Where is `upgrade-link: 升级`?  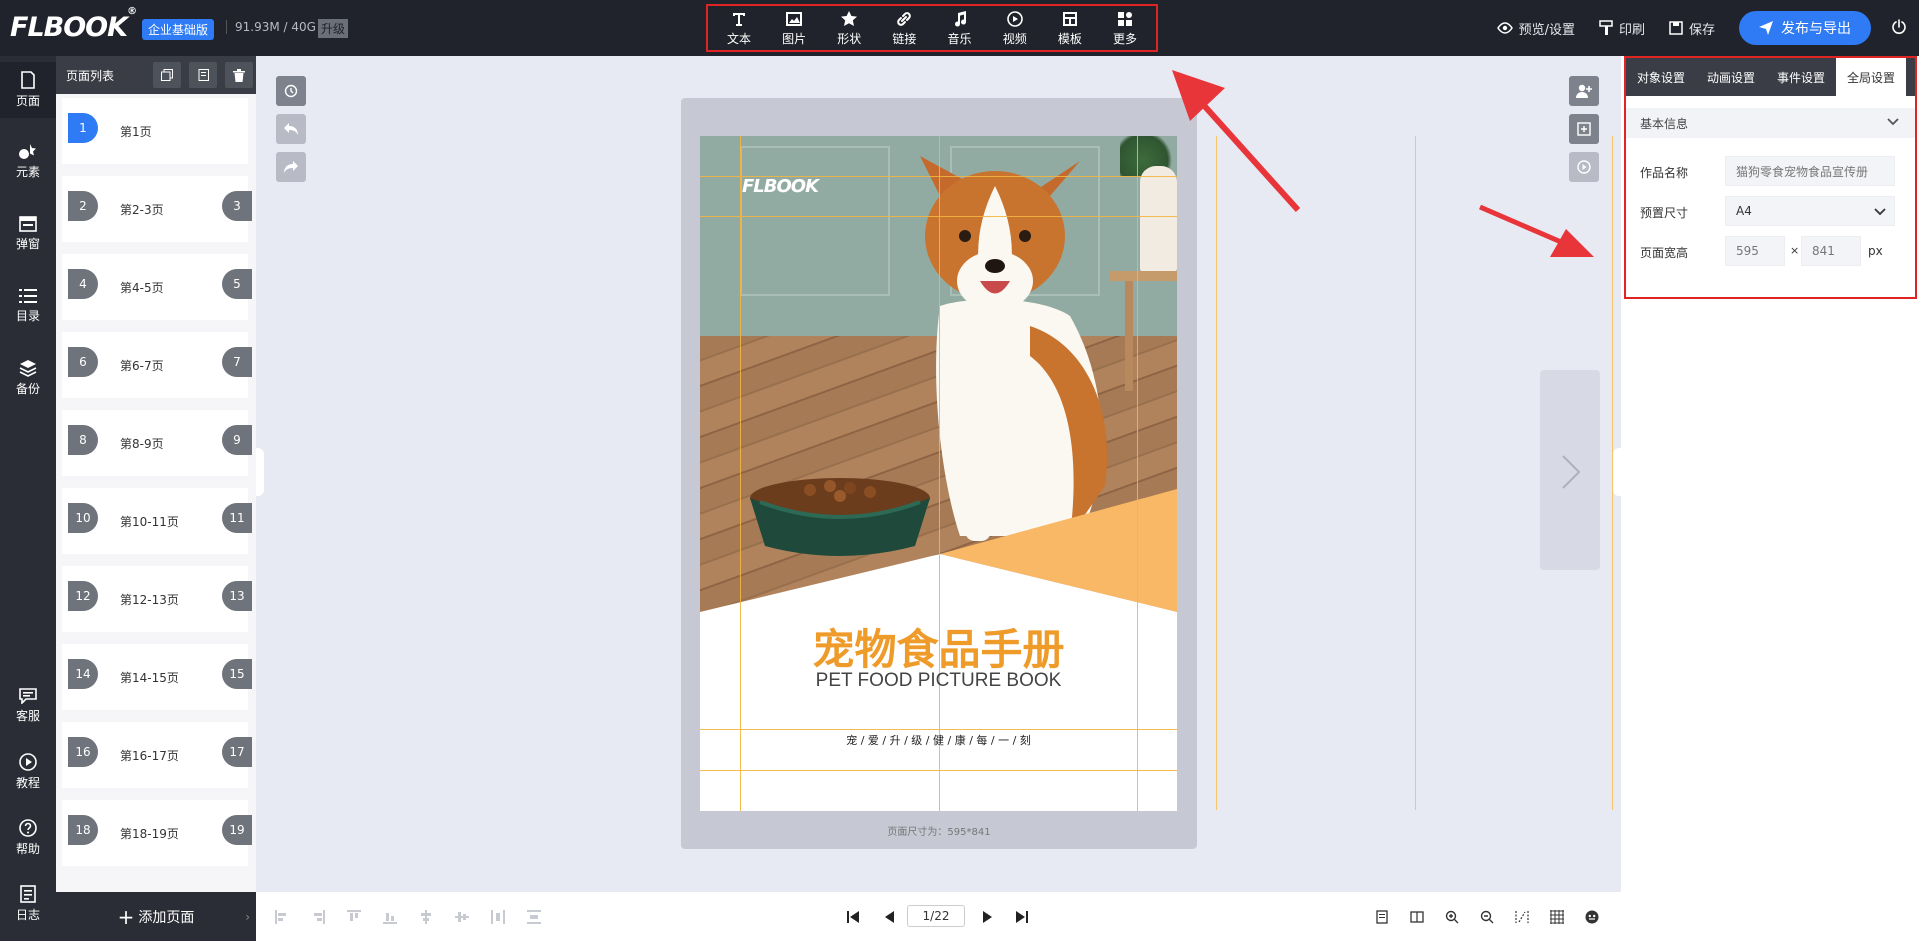 upgrade-link: 升级 is located at coordinates (333, 28).